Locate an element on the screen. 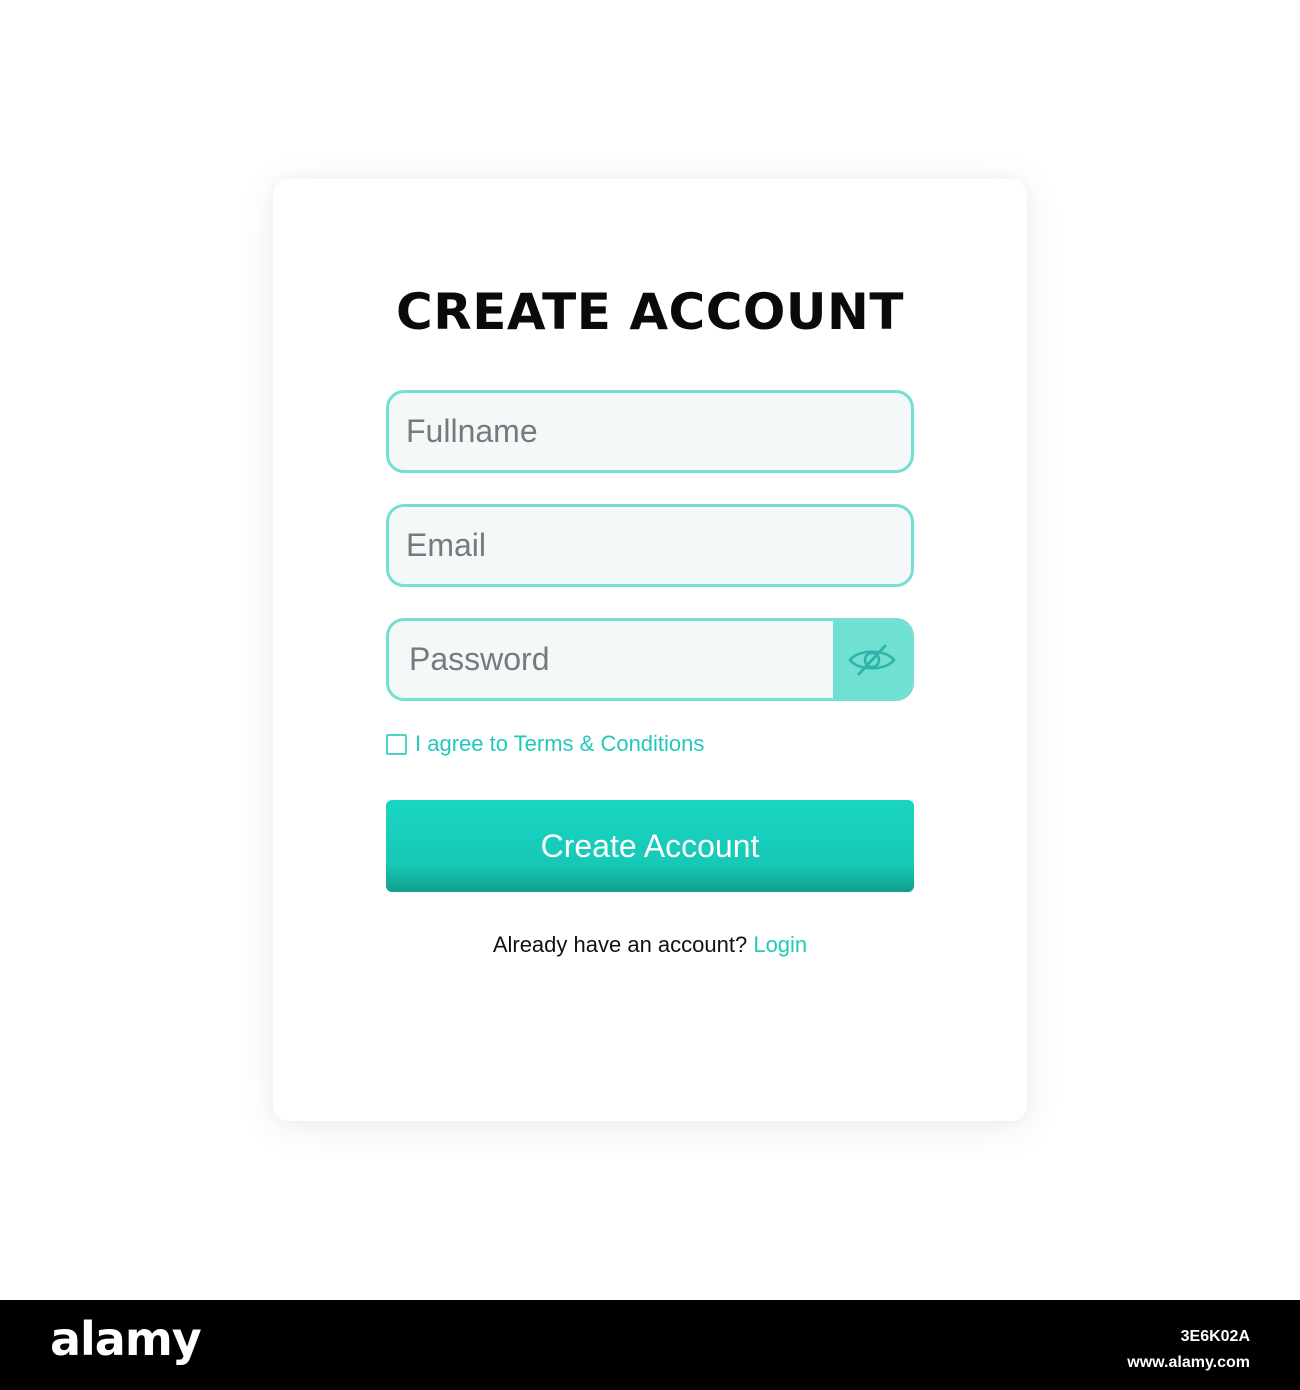  footer-brand-logo: alamy is located at coordinates (126, 1339).